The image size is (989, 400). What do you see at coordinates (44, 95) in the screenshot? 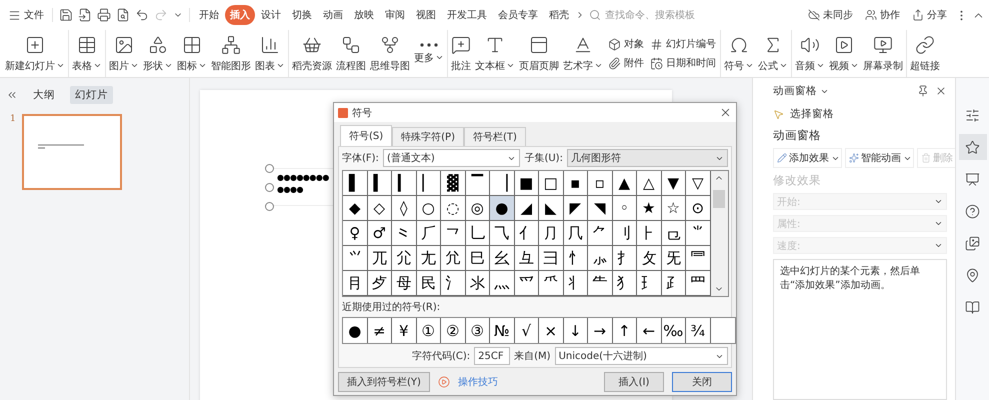
I see `panel-tab: 大纲` at bounding box center [44, 95].